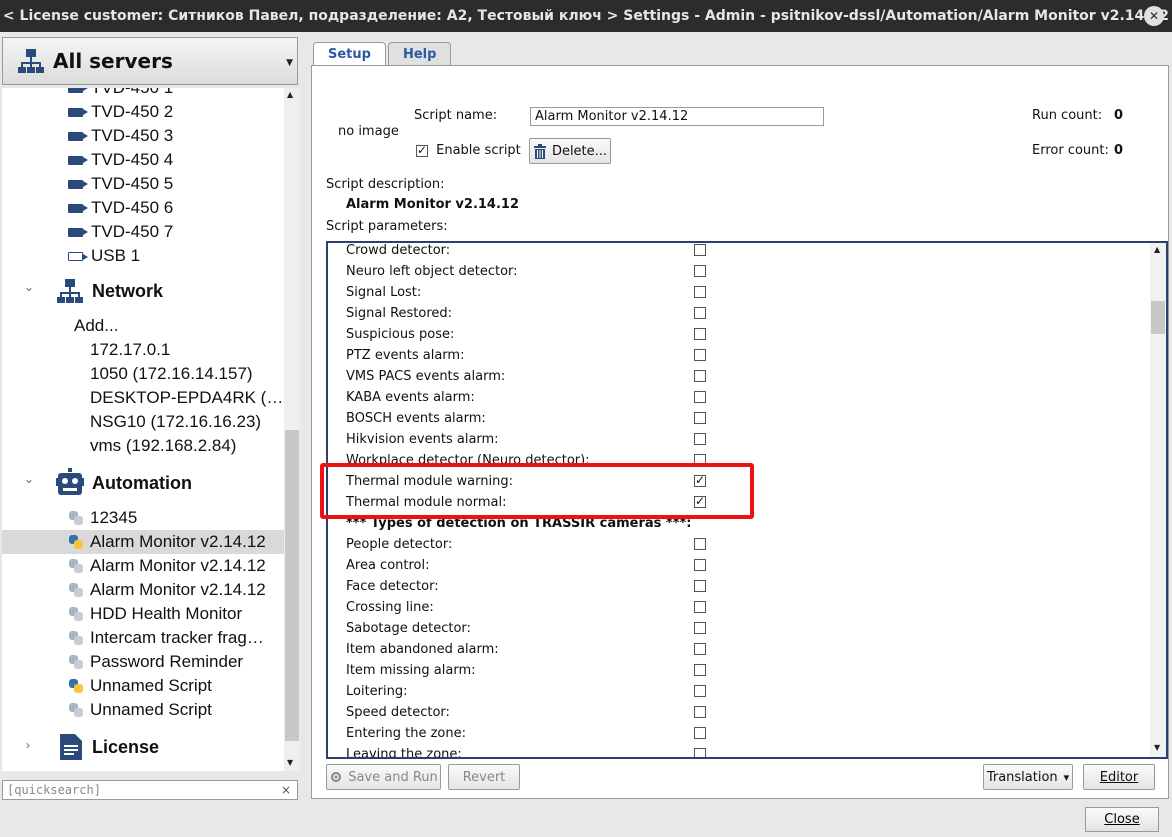  Describe the element at coordinates (286, 790) in the screenshot. I see `clear-icon: ×` at that location.